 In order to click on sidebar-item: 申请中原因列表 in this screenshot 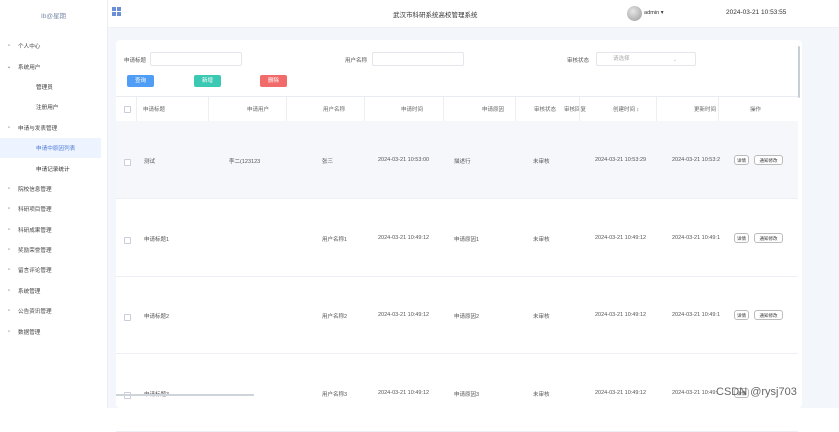, I will do `click(50, 148)`.